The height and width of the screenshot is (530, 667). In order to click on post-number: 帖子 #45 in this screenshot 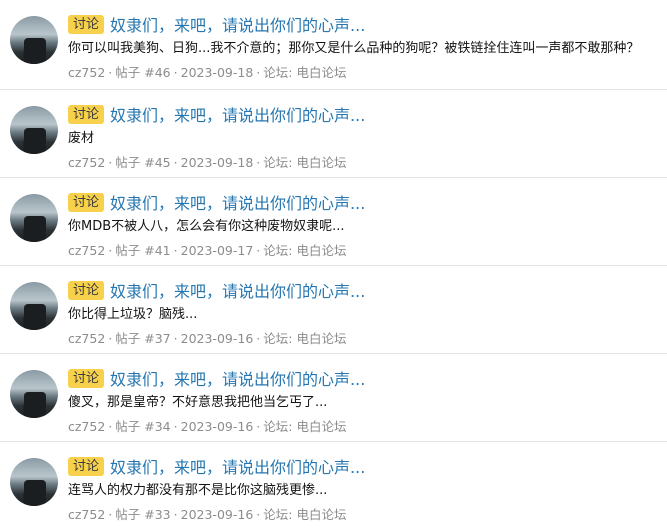, I will do `click(143, 162)`.